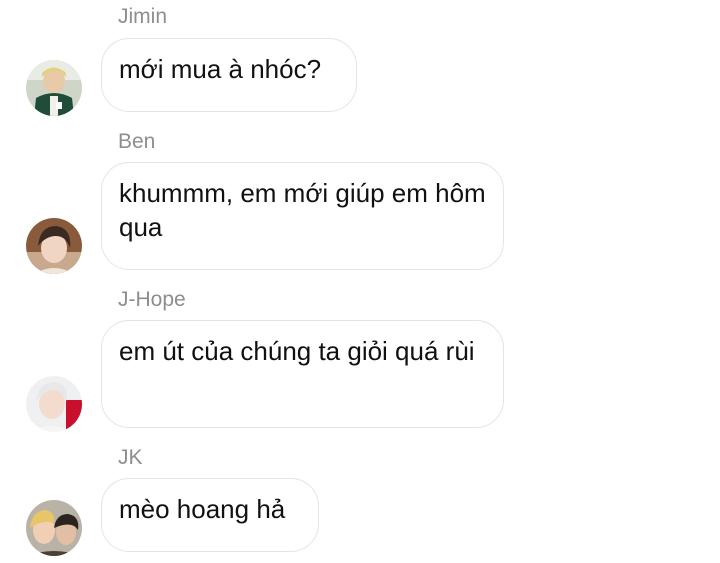  I want to click on jhope-avatar-image, so click(54, 404).